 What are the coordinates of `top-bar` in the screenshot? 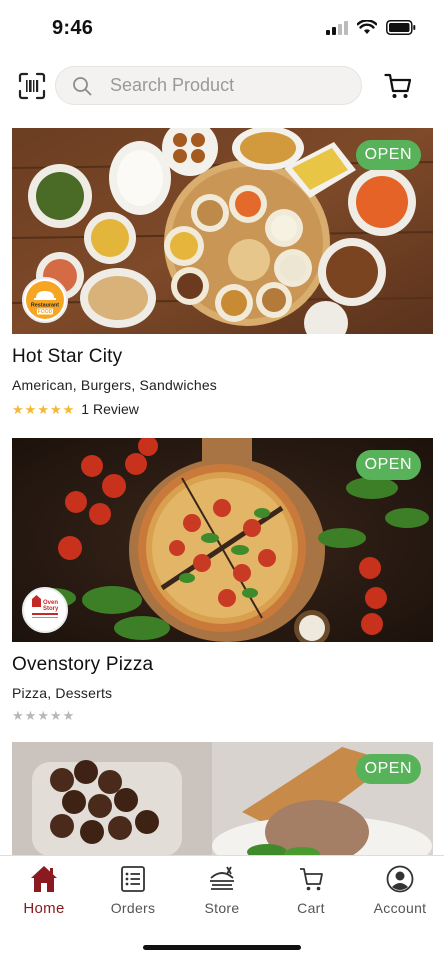 It's located at (222, 86).